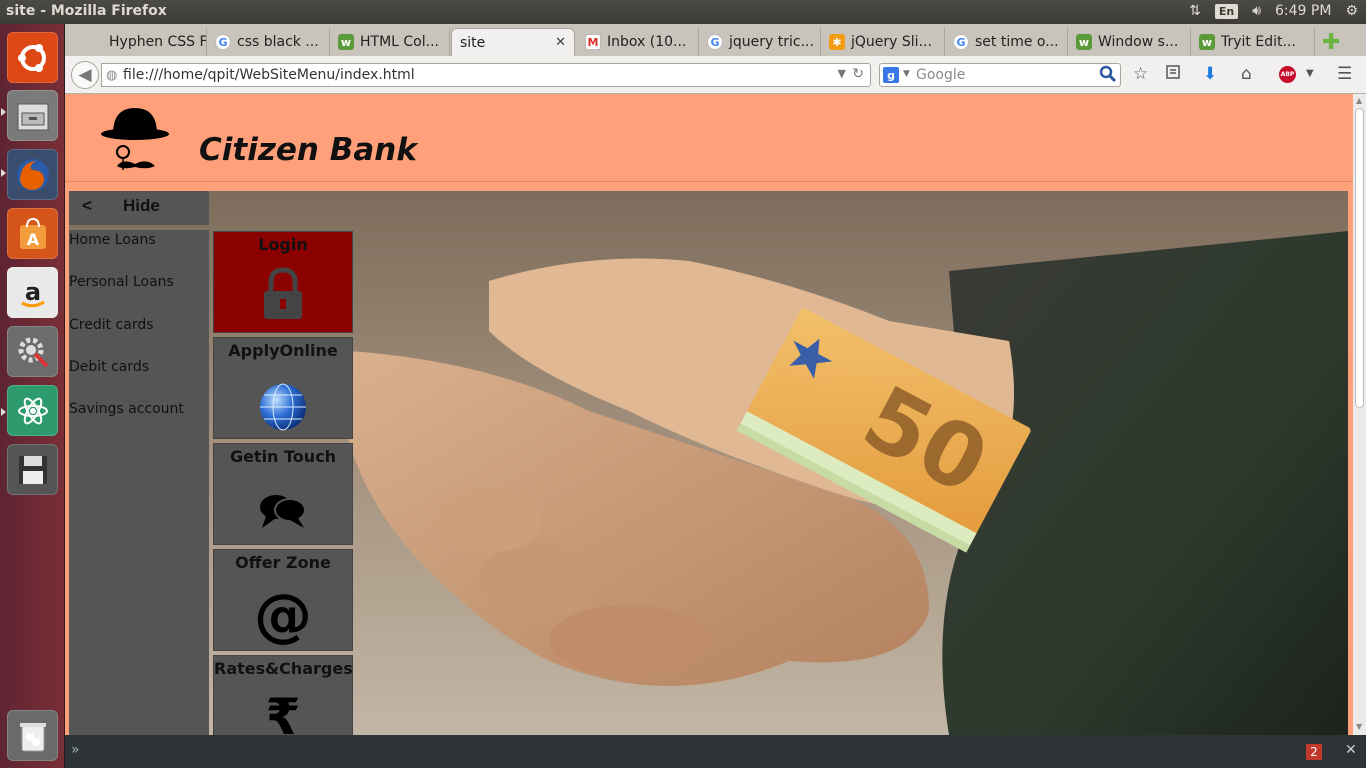  What do you see at coordinates (32, 115) in the screenshot?
I see `files-icon` at bounding box center [32, 115].